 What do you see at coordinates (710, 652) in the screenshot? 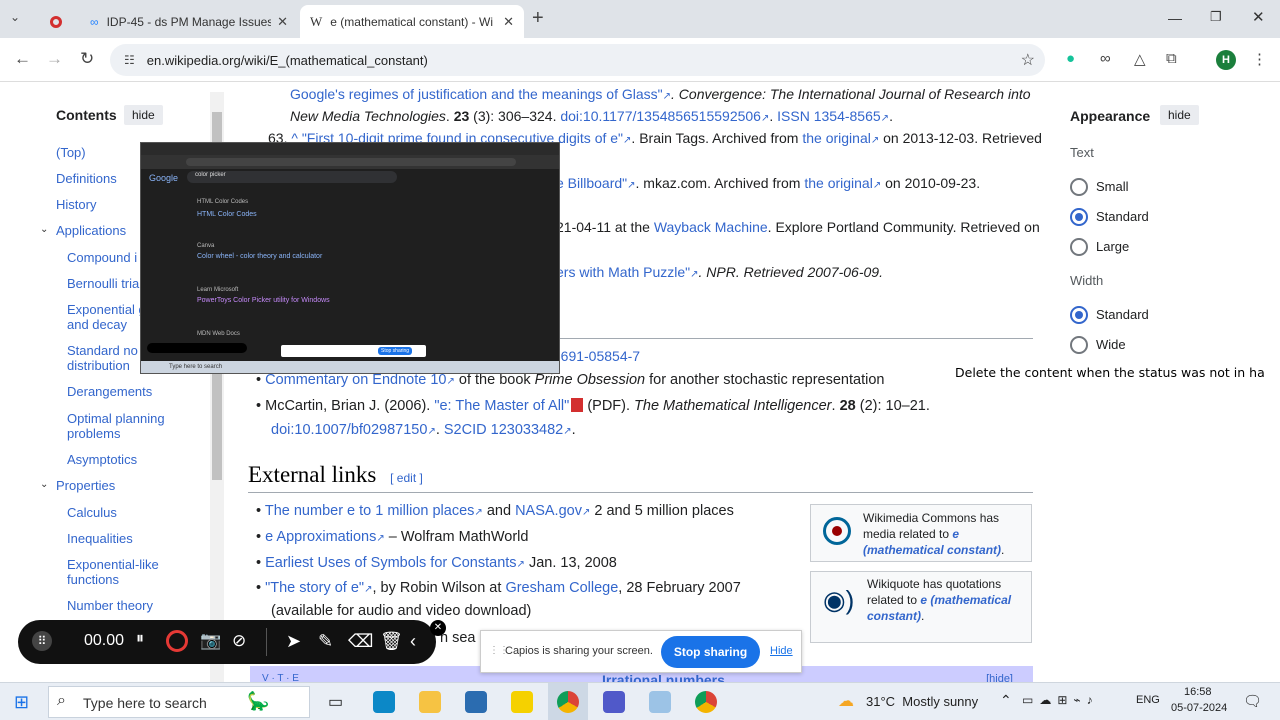
I see `stop-sharing-button: Stop sharing` at bounding box center [710, 652].